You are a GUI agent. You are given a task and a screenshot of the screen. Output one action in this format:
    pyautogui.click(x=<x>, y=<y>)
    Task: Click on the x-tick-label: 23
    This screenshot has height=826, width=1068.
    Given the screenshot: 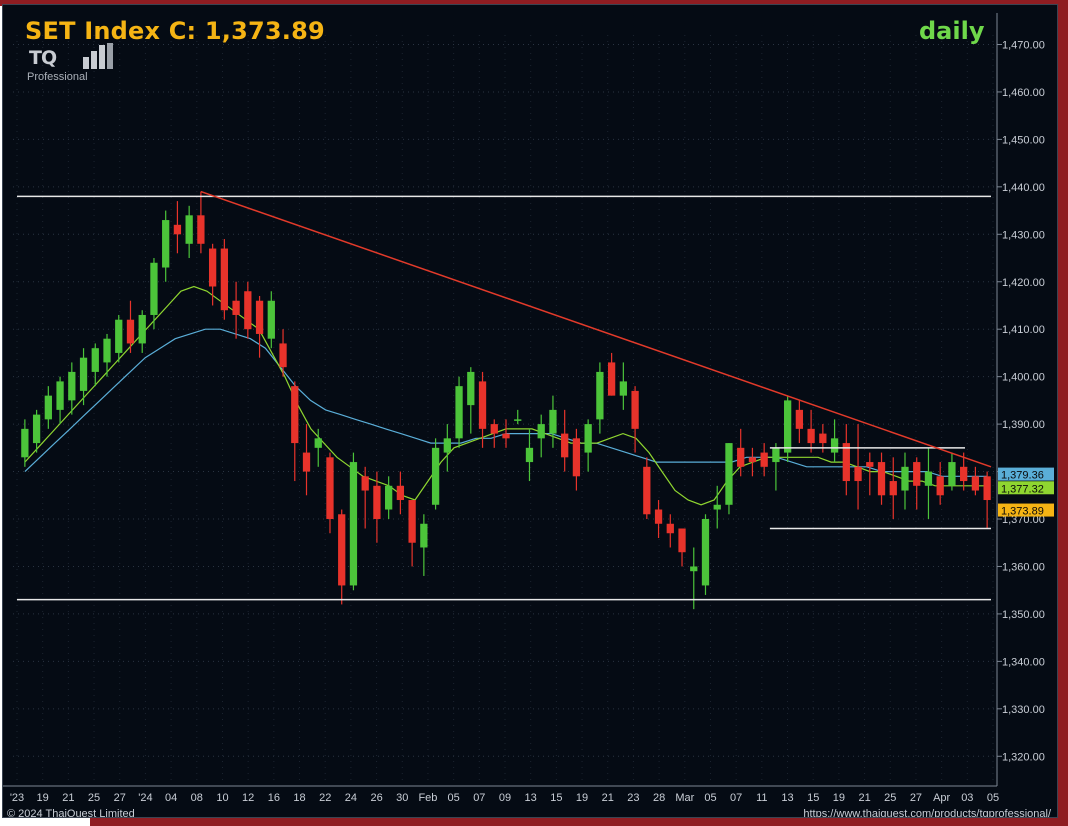 What is the action you would take?
    pyautogui.click(x=633, y=798)
    